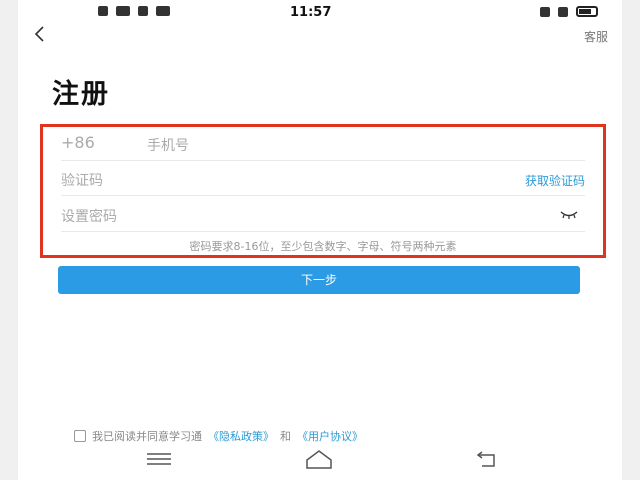 This screenshot has width=640, height=480. I want to click on alarm-icon, so click(563, 11).